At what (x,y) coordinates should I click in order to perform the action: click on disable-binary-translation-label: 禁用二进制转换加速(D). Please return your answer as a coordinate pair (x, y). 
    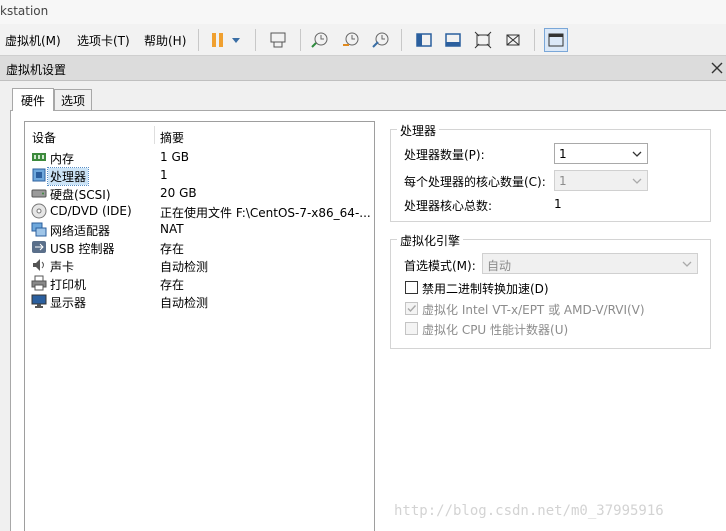
    Looking at the image, I should click on (485, 289).